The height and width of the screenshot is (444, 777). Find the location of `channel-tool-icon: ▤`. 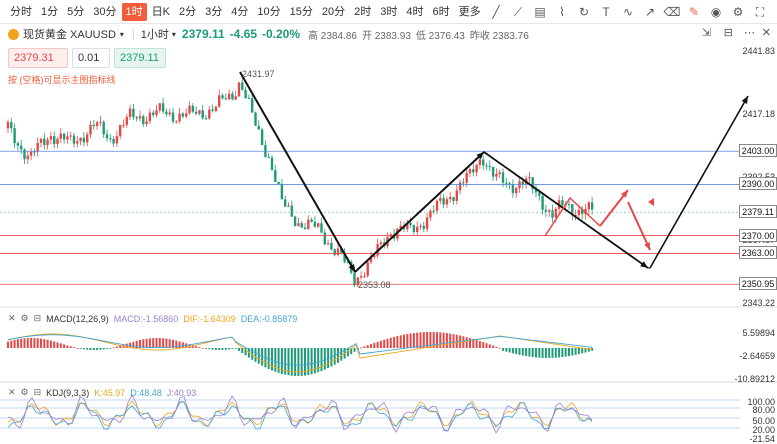

channel-tool-icon: ▤ is located at coordinates (540, 12).